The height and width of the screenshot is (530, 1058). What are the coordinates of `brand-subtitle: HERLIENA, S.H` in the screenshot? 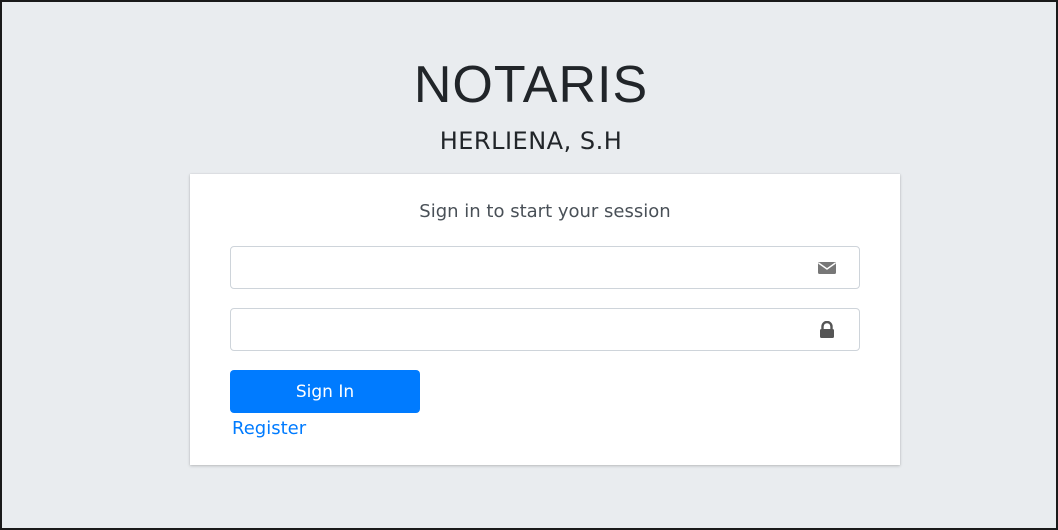 It's located at (531, 141).